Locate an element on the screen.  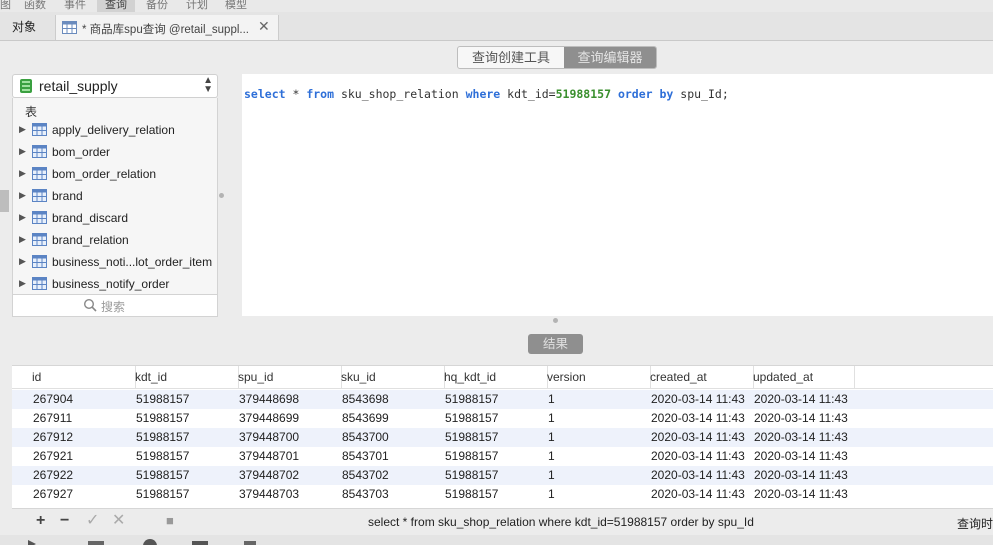
column-header-id: id is located at coordinates (84, 377).